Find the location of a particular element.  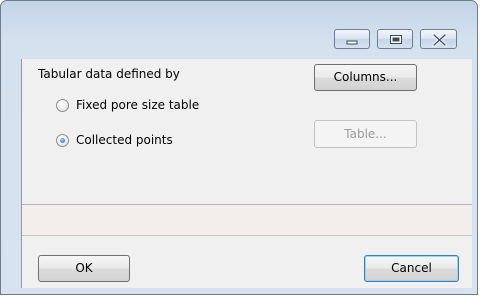

cancel-button: Cancel is located at coordinates (411, 268).